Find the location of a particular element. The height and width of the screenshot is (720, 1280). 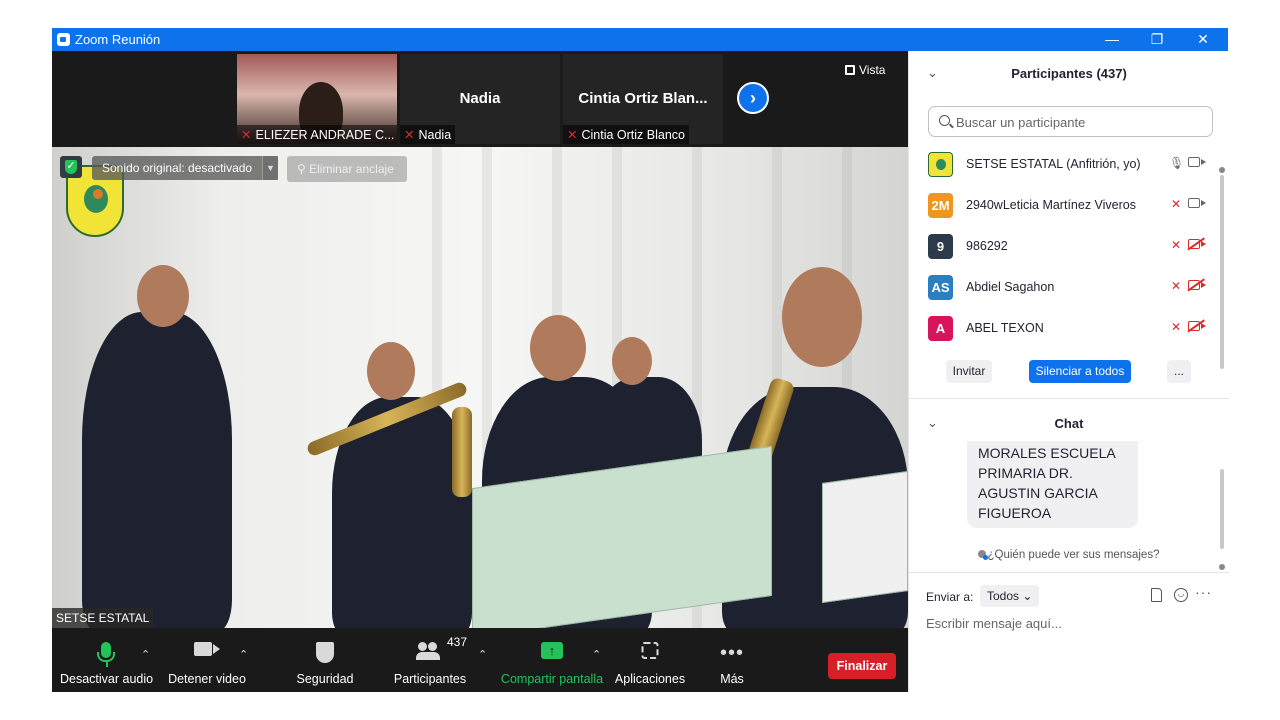

saxophonist-right-head is located at coordinates (822, 317).